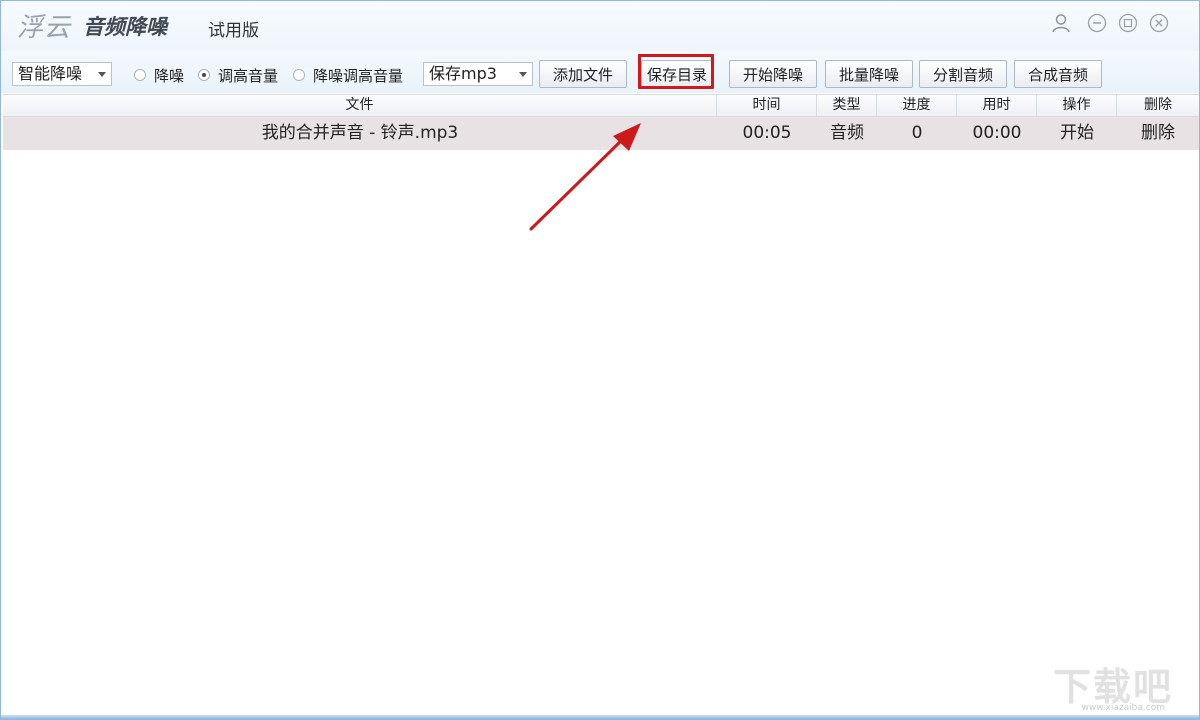 This screenshot has height=720, width=1200. What do you see at coordinates (585, 177) in the screenshot?
I see `annotation-arrow` at bounding box center [585, 177].